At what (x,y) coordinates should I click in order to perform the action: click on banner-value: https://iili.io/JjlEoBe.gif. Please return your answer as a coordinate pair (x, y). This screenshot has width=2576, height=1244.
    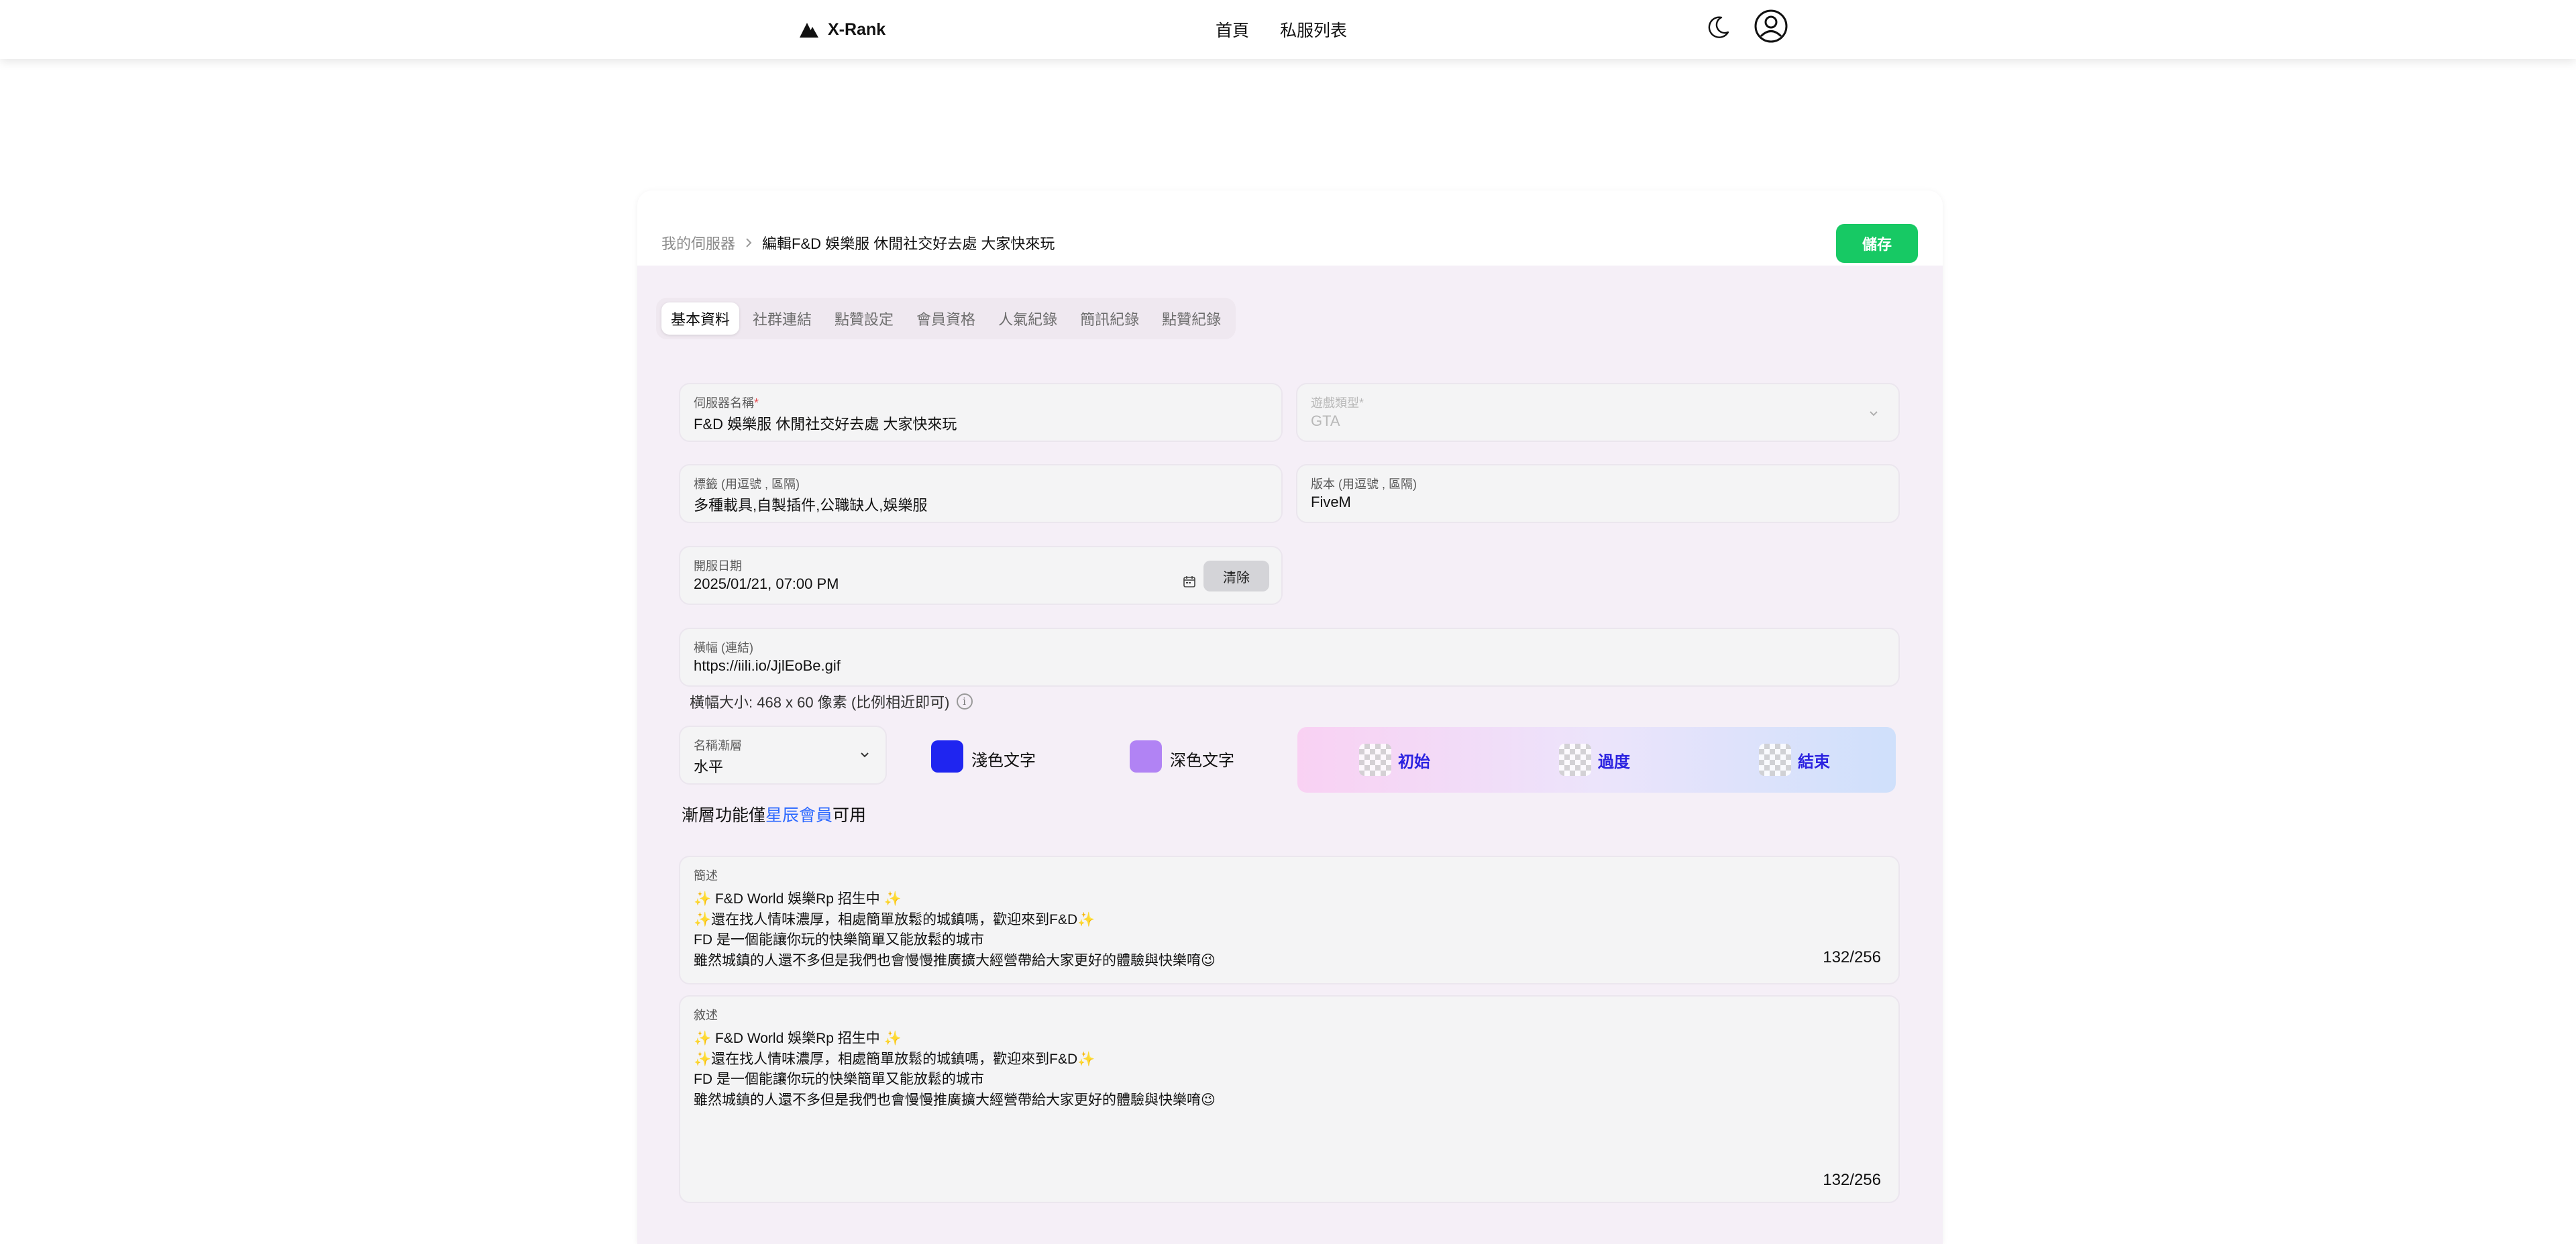
    Looking at the image, I should click on (767, 665).